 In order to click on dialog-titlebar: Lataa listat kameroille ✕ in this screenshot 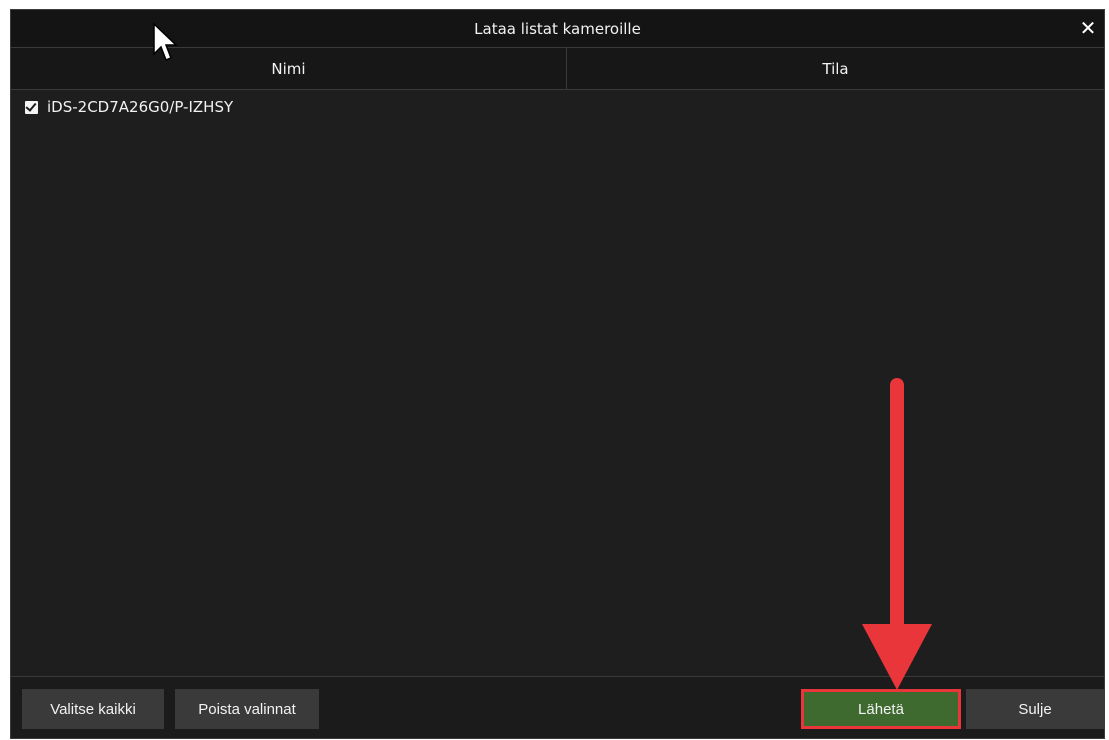, I will do `click(557, 29)`.